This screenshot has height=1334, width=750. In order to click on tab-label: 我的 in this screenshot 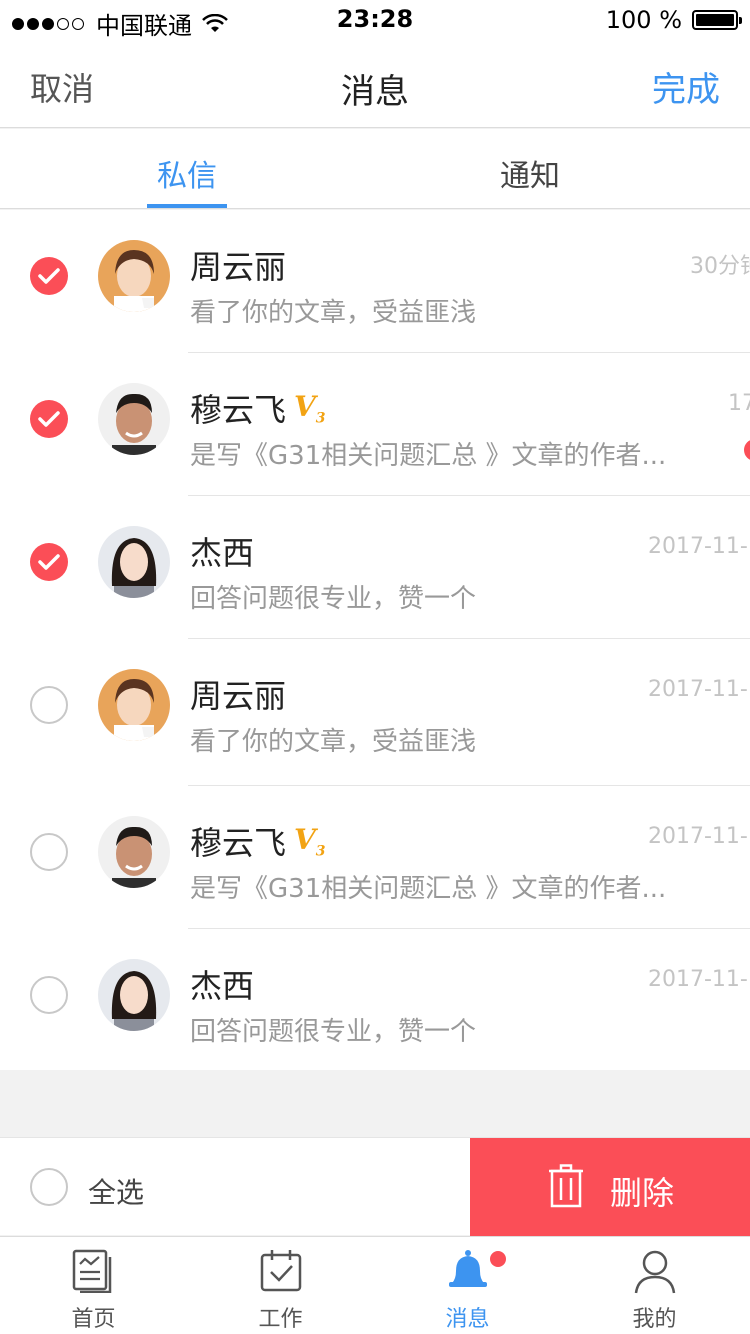, I will do `click(654, 1319)`.